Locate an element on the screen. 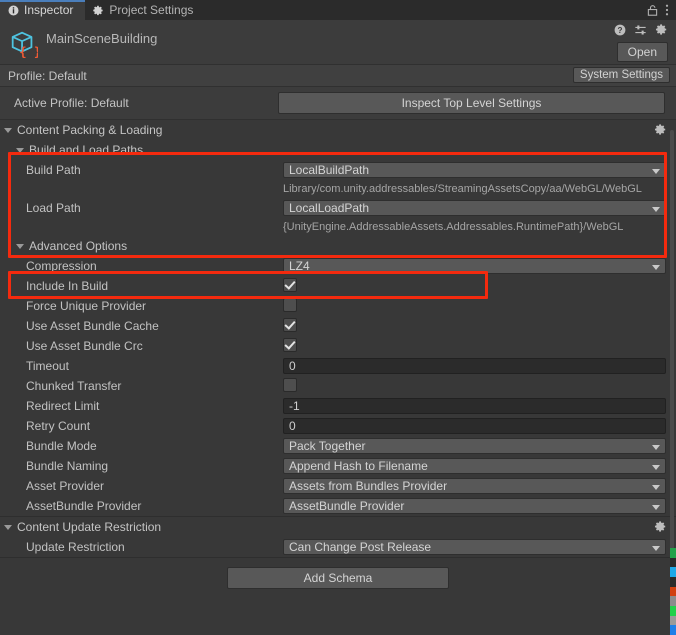  window-edge-color-strip is located at coordinates (673, 591).